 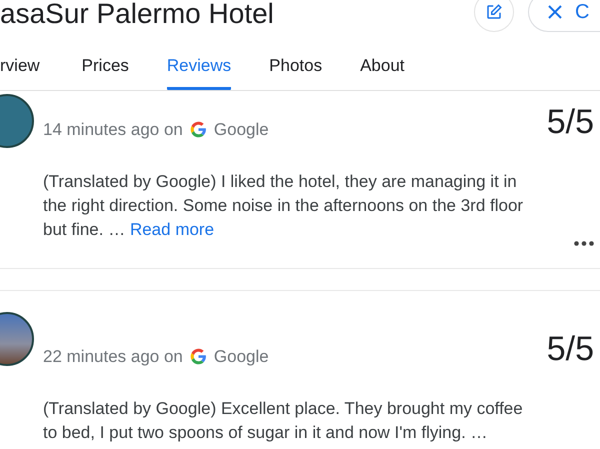 What do you see at coordinates (172, 229) in the screenshot?
I see `read-more-link: Read more` at bounding box center [172, 229].